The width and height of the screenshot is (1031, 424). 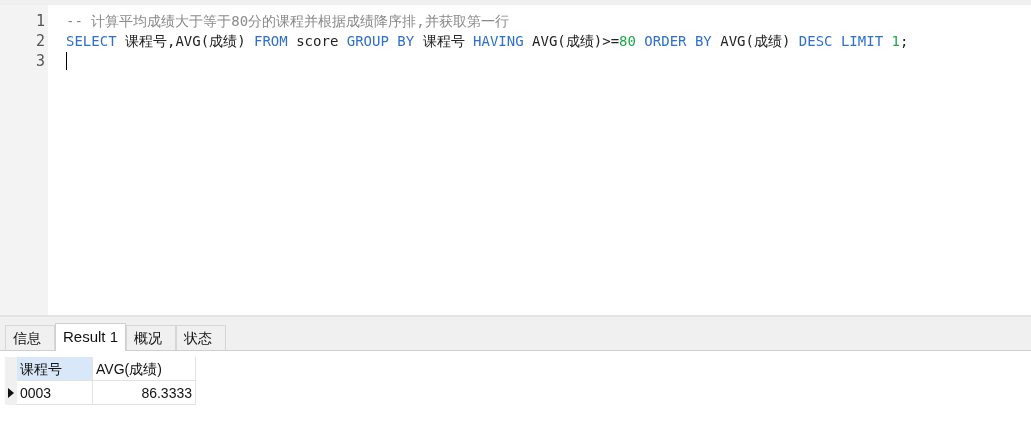 What do you see at coordinates (40, 61) in the screenshot?
I see `line-number: 3` at bounding box center [40, 61].